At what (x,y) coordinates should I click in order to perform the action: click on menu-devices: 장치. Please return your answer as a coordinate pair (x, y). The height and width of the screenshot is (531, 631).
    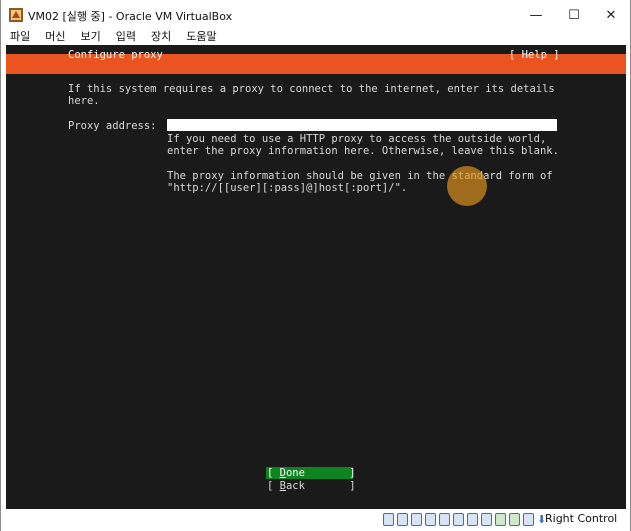
    Looking at the image, I should click on (160, 37).